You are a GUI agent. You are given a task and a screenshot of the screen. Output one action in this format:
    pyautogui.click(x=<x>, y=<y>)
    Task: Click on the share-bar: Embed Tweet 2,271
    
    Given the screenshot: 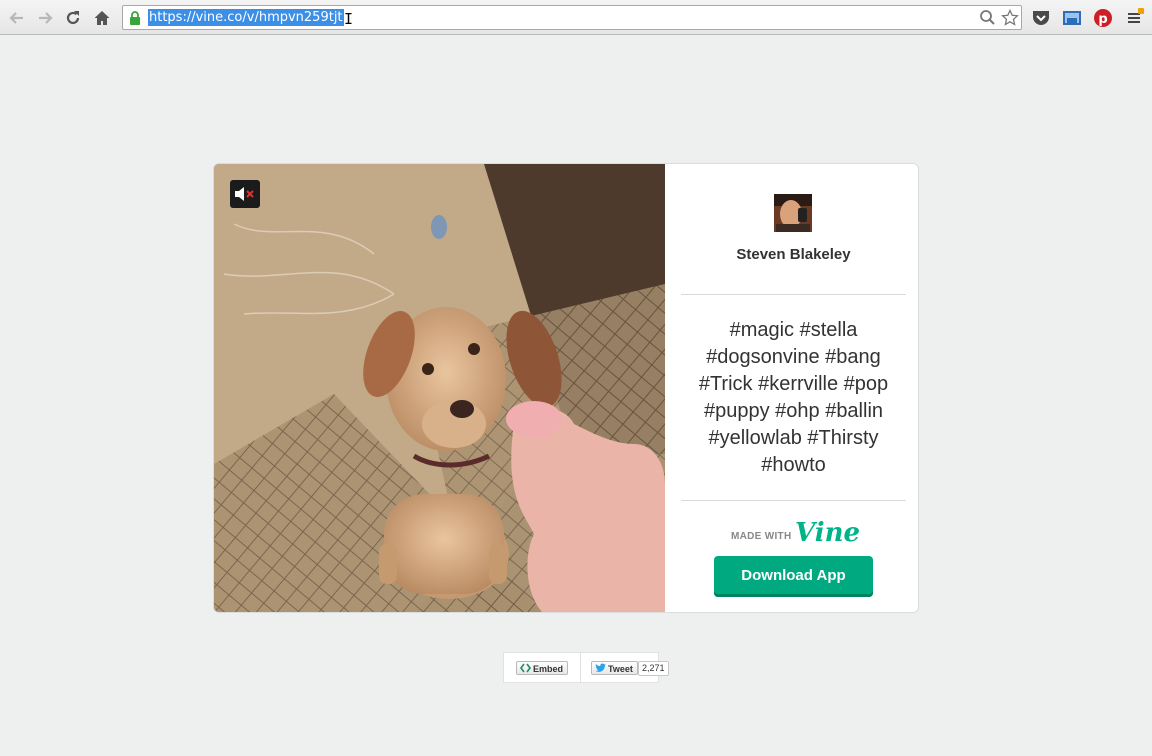 What is the action you would take?
    pyautogui.click(x=586, y=667)
    